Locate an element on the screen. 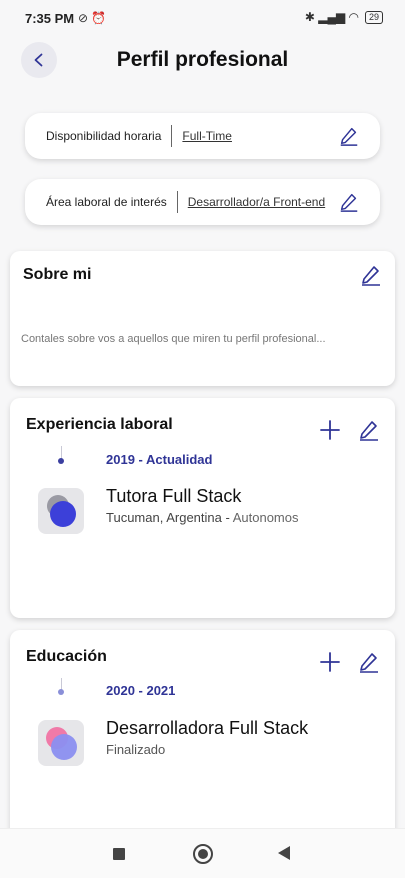  experience-location-line: Tucuman, Argentina - Autonomos is located at coordinates (202, 517).